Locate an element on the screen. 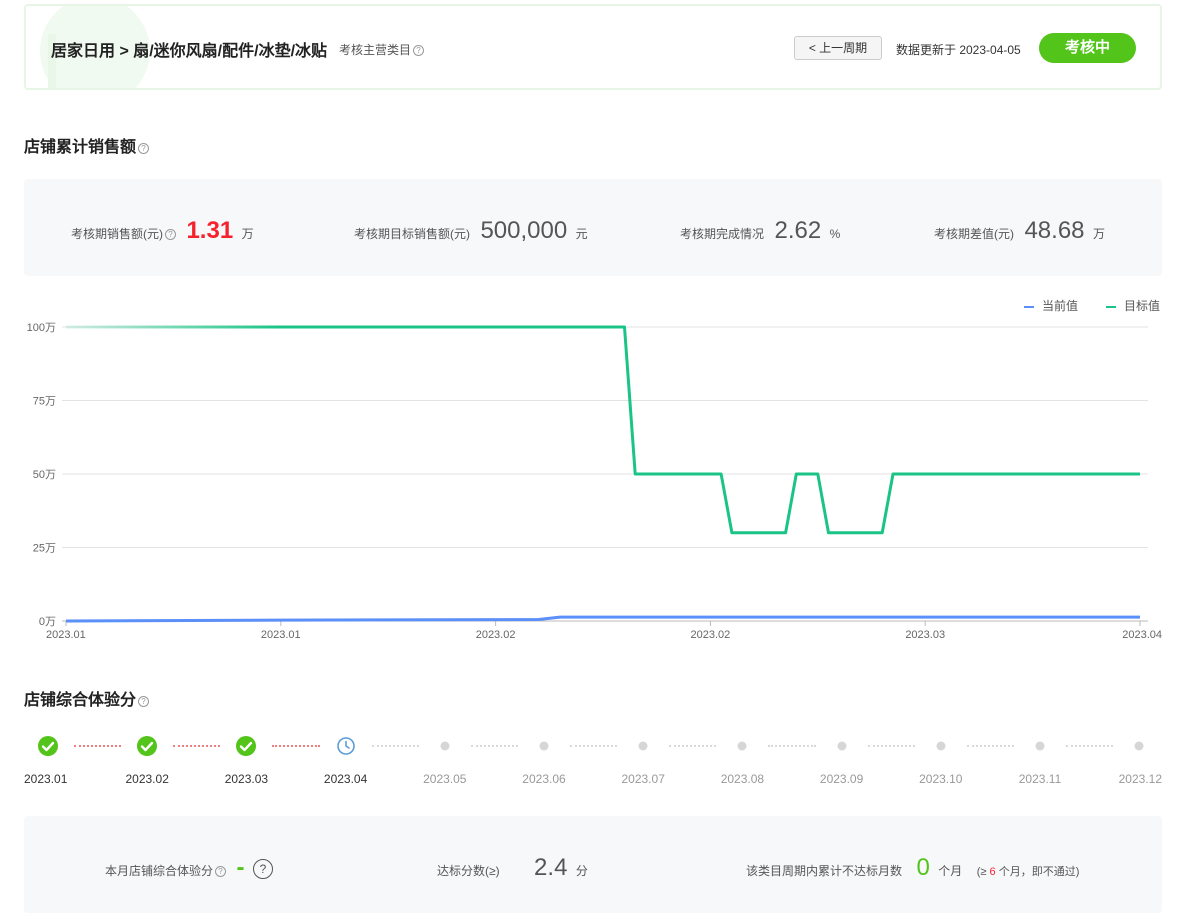  stat-label: 考核期完成情况 is located at coordinates (722, 234).